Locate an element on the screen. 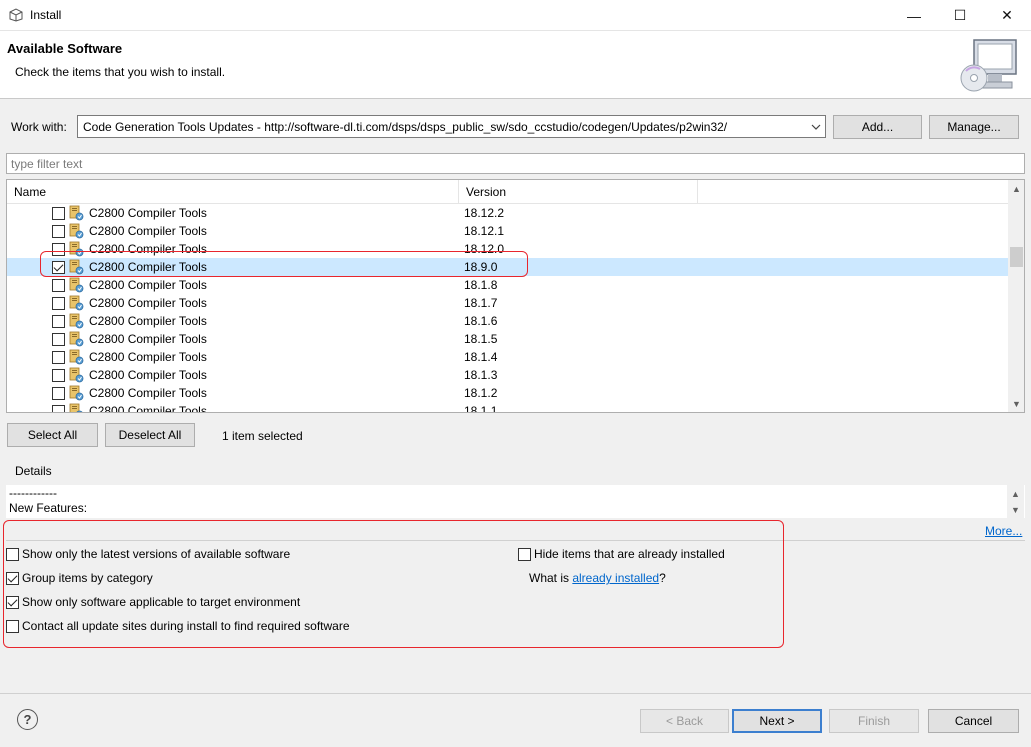 The image size is (1031, 747). row-version: 18.1.2 is located at coordinates (481, 393).